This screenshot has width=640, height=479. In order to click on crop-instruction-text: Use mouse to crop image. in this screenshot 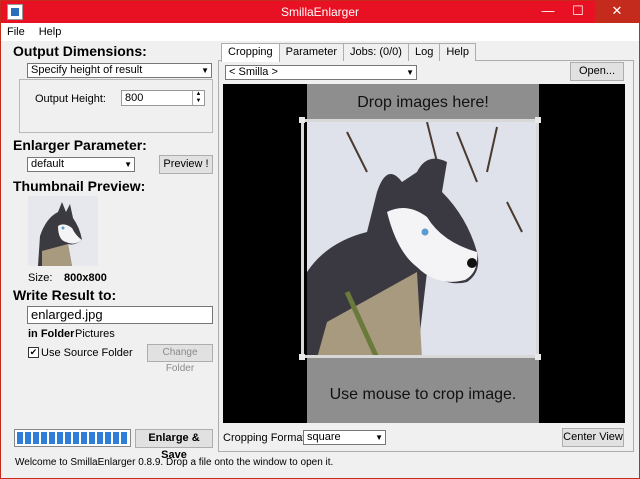, I will do `click(423, 394)`.